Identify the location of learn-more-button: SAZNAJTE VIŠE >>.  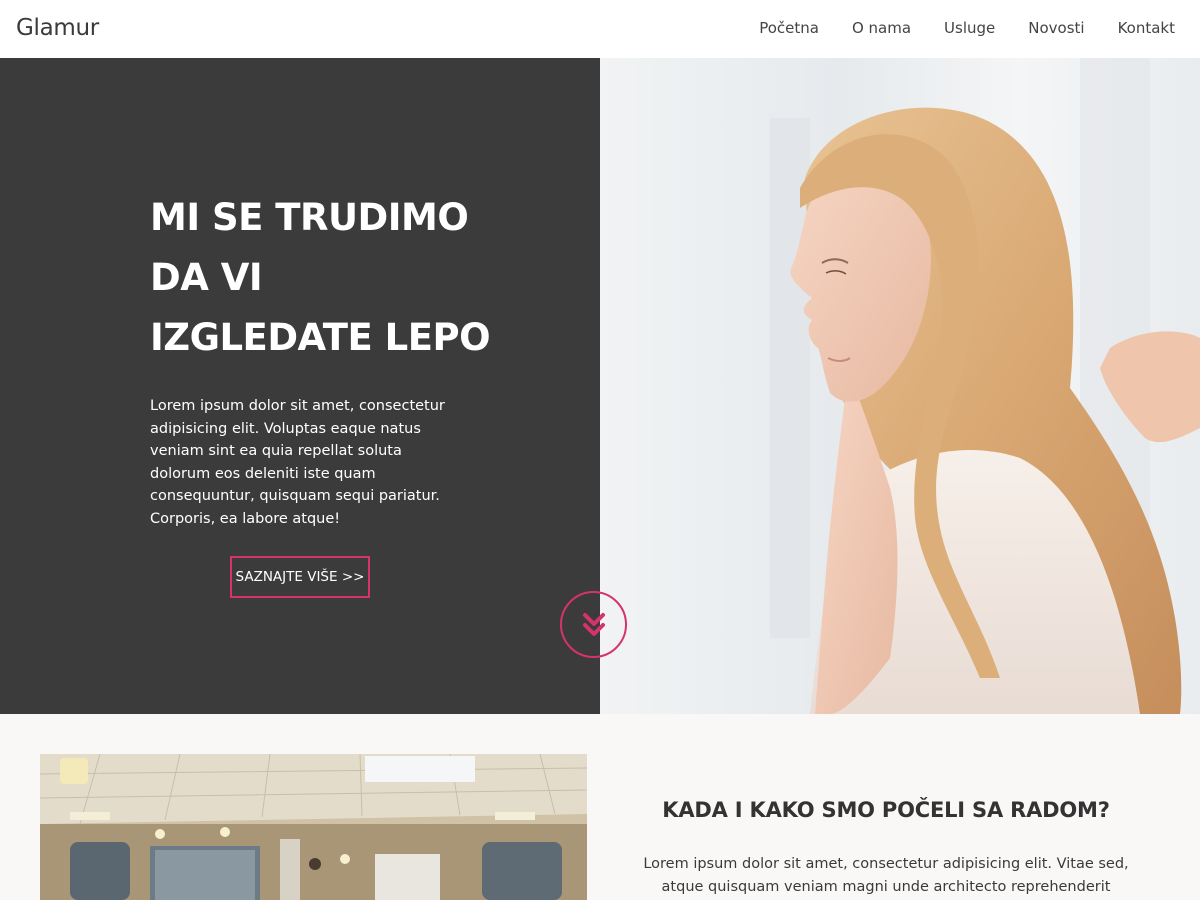
(300, 577).